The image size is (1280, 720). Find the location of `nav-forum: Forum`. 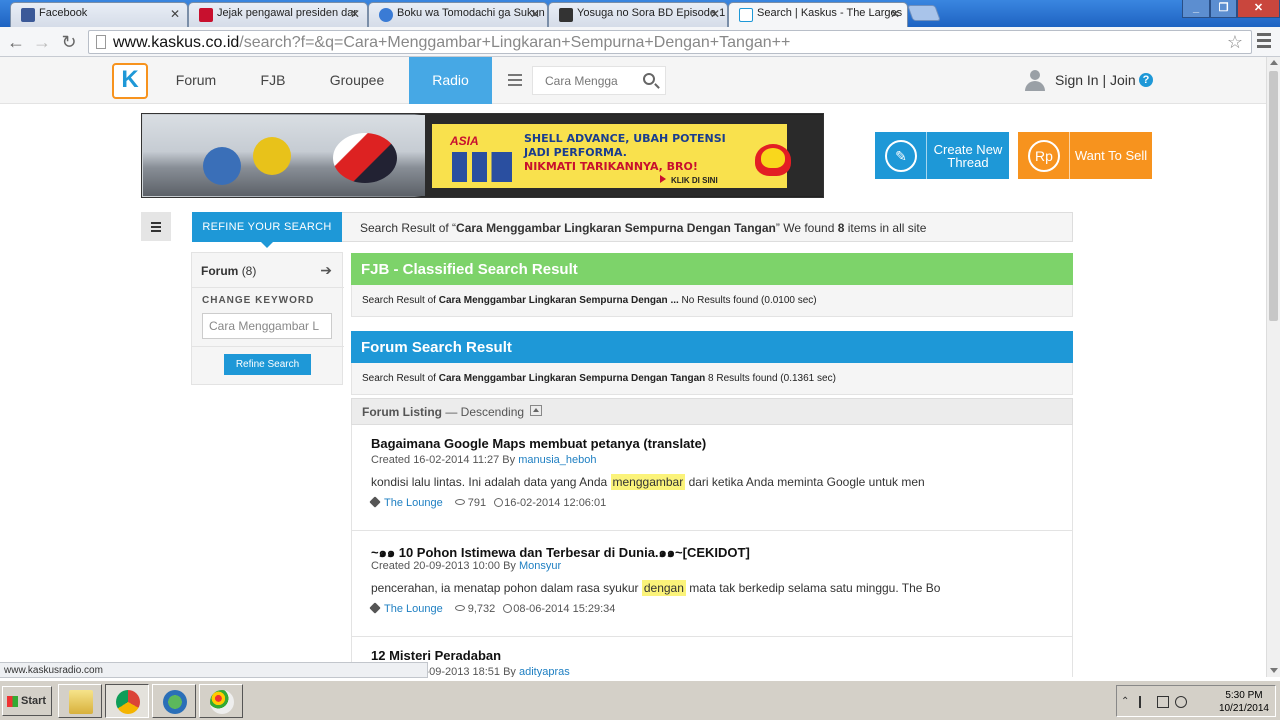

nav-forum: Forum is located at coordinates (196, 80).